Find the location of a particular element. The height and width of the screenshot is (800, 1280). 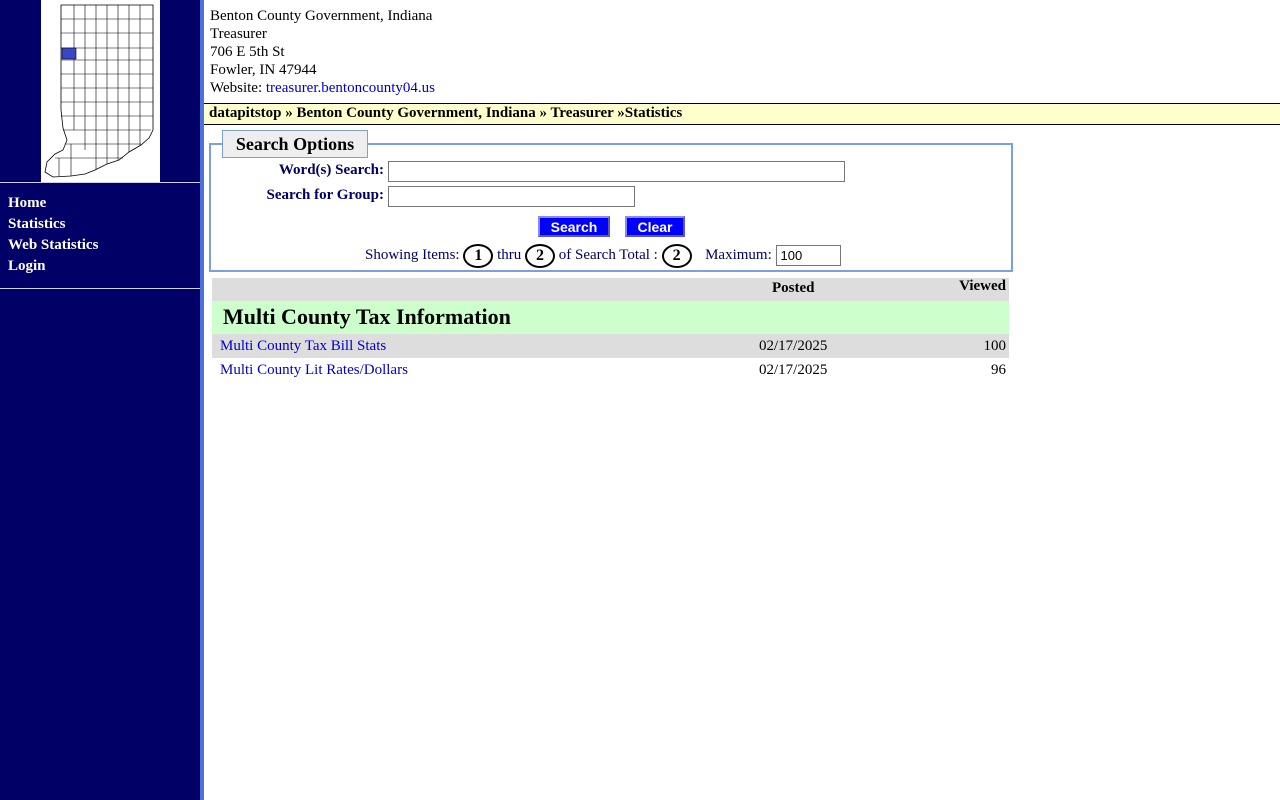

range-end-badge: 2 is located at coordinates (540, 255).